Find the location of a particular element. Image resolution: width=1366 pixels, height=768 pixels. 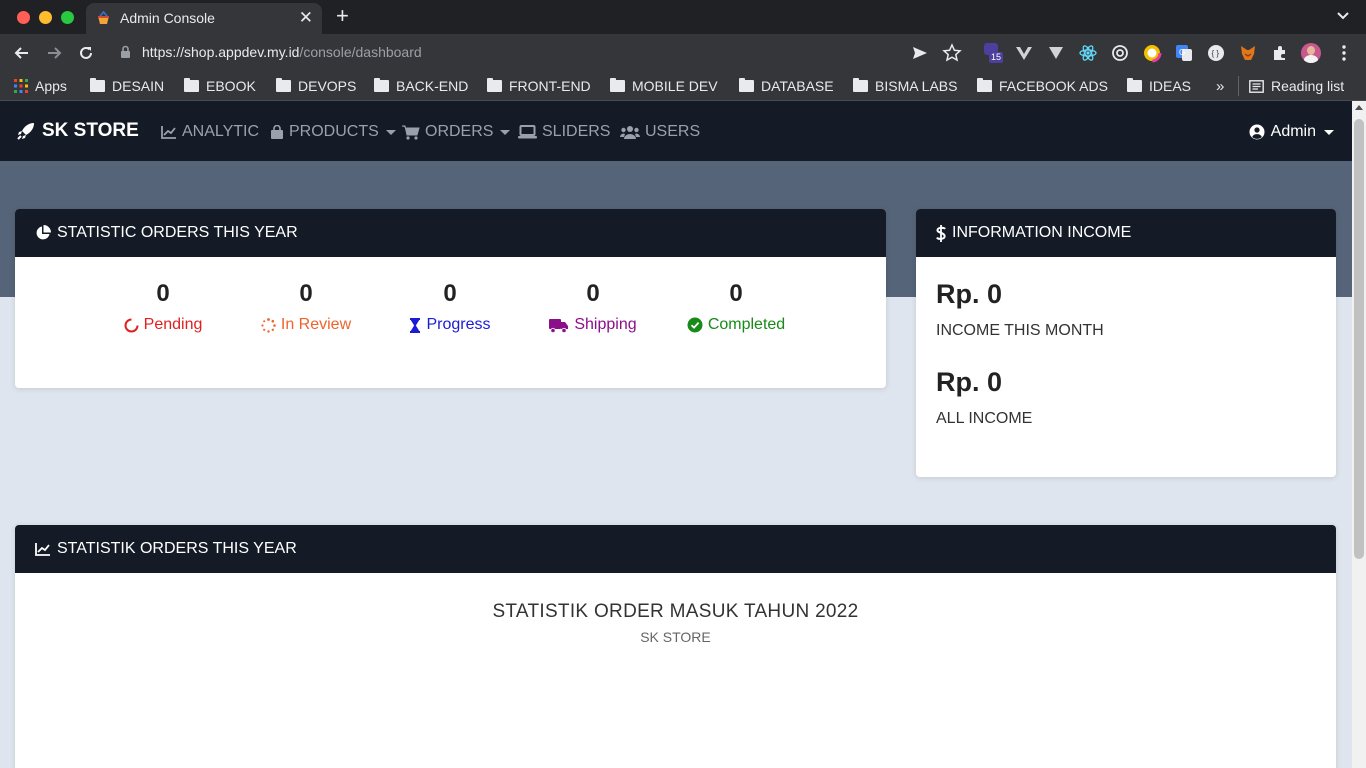

bookmark-folder-devops: DEVOPS is located at coordinates (316, 86).